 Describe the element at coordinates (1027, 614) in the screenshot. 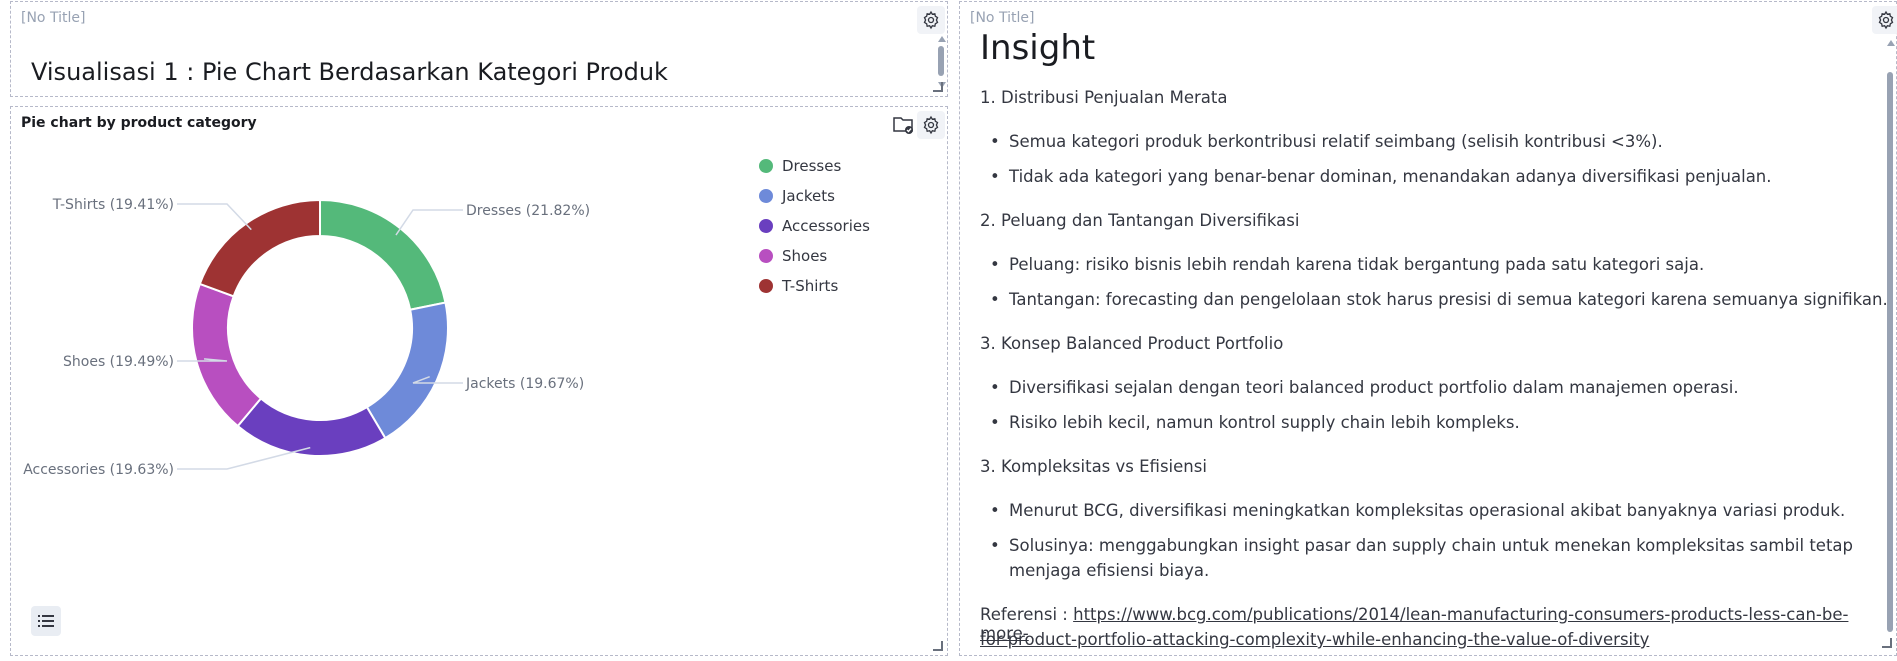

I see `reference-label: Referensi :` at that location.